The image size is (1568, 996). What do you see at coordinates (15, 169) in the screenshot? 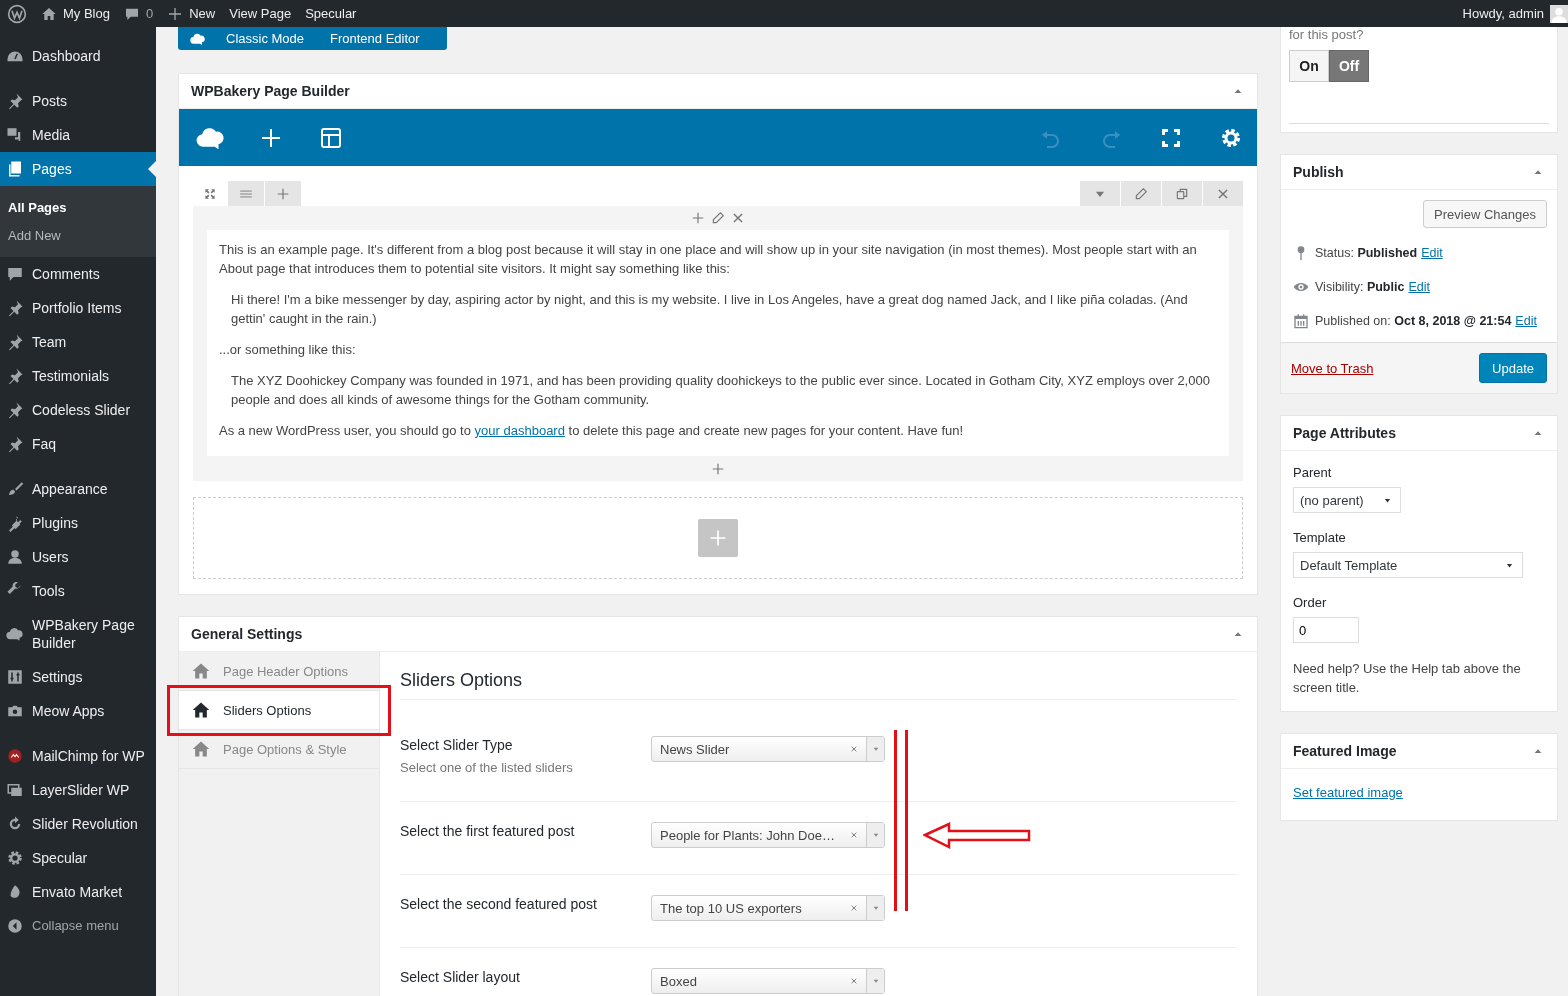
I see `pages-icon` at bounding box center [15, 169].